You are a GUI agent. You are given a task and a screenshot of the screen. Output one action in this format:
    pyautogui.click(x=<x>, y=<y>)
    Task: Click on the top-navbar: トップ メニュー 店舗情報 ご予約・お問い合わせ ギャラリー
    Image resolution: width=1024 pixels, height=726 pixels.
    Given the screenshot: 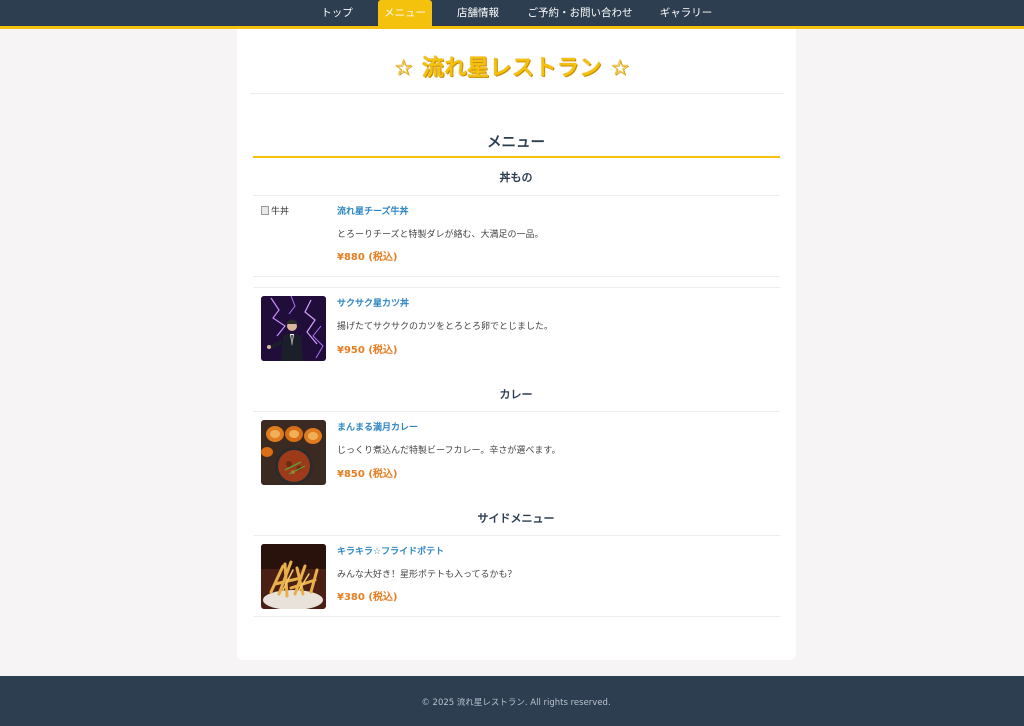 What is the action you would take?
    pyautogui.click(x=512, y=14)
    